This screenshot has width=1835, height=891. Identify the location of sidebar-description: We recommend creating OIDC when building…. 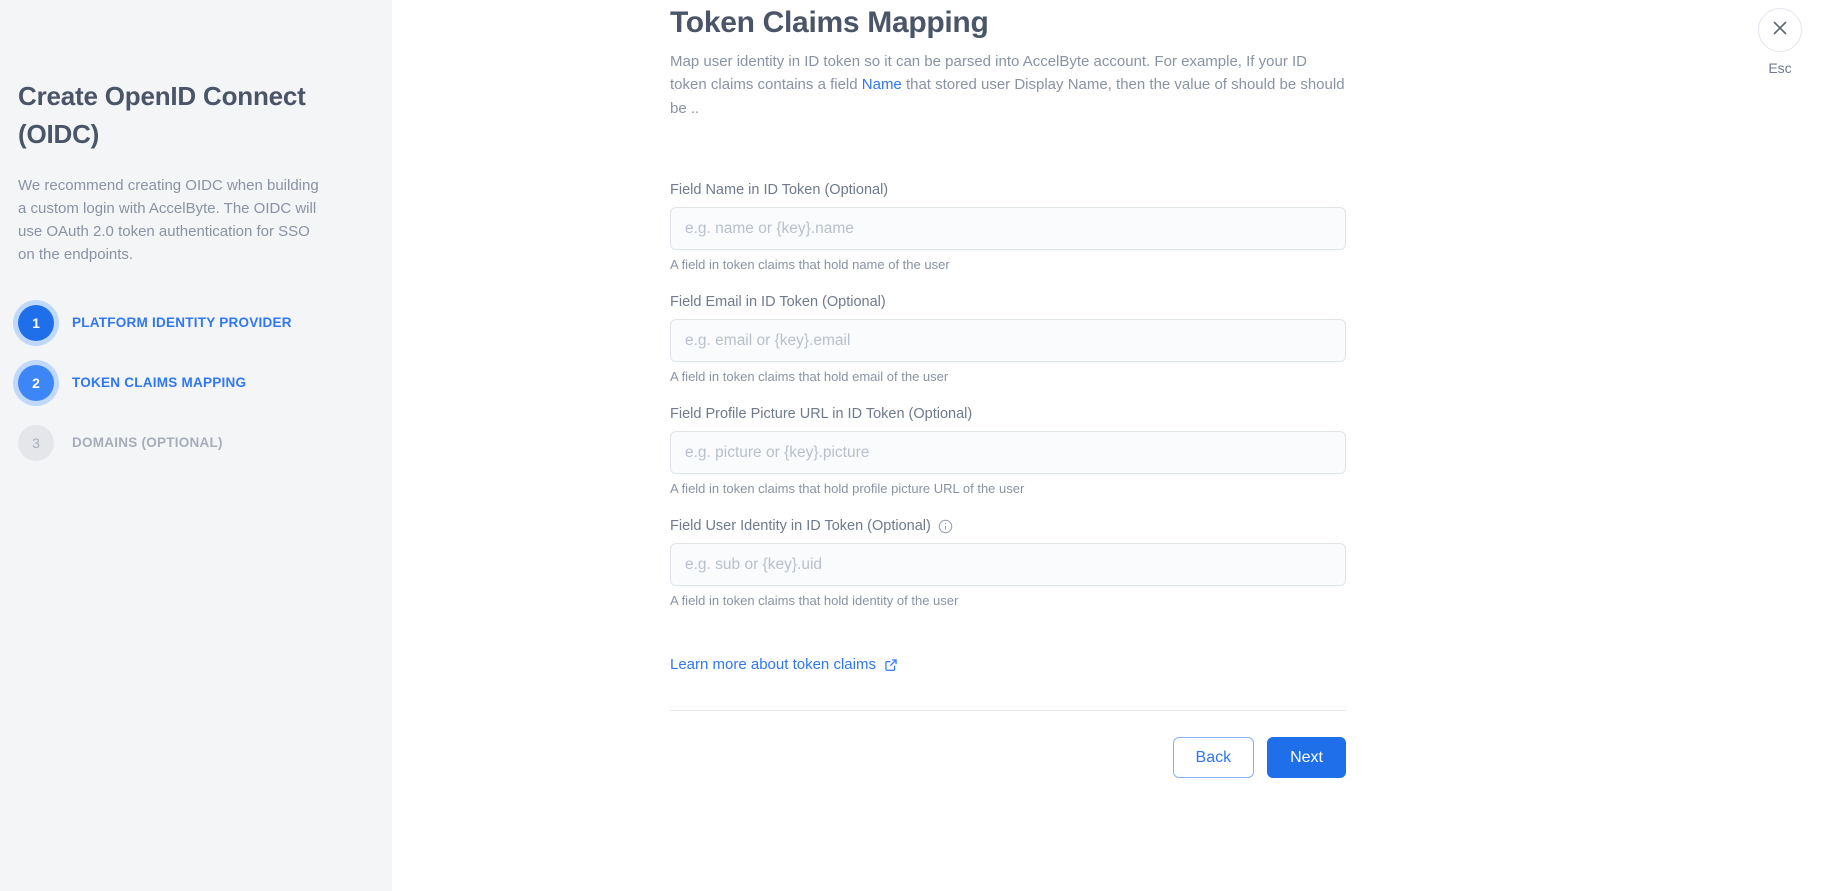
(168, 220).